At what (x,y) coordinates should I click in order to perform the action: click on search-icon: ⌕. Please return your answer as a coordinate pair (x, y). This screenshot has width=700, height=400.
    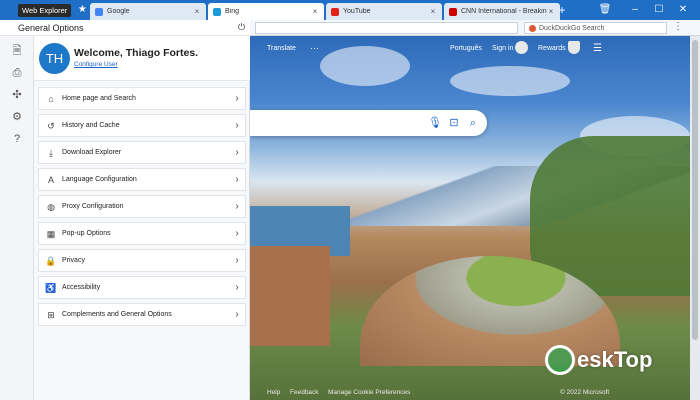
    Looking at the image, I should click on (473, 123).